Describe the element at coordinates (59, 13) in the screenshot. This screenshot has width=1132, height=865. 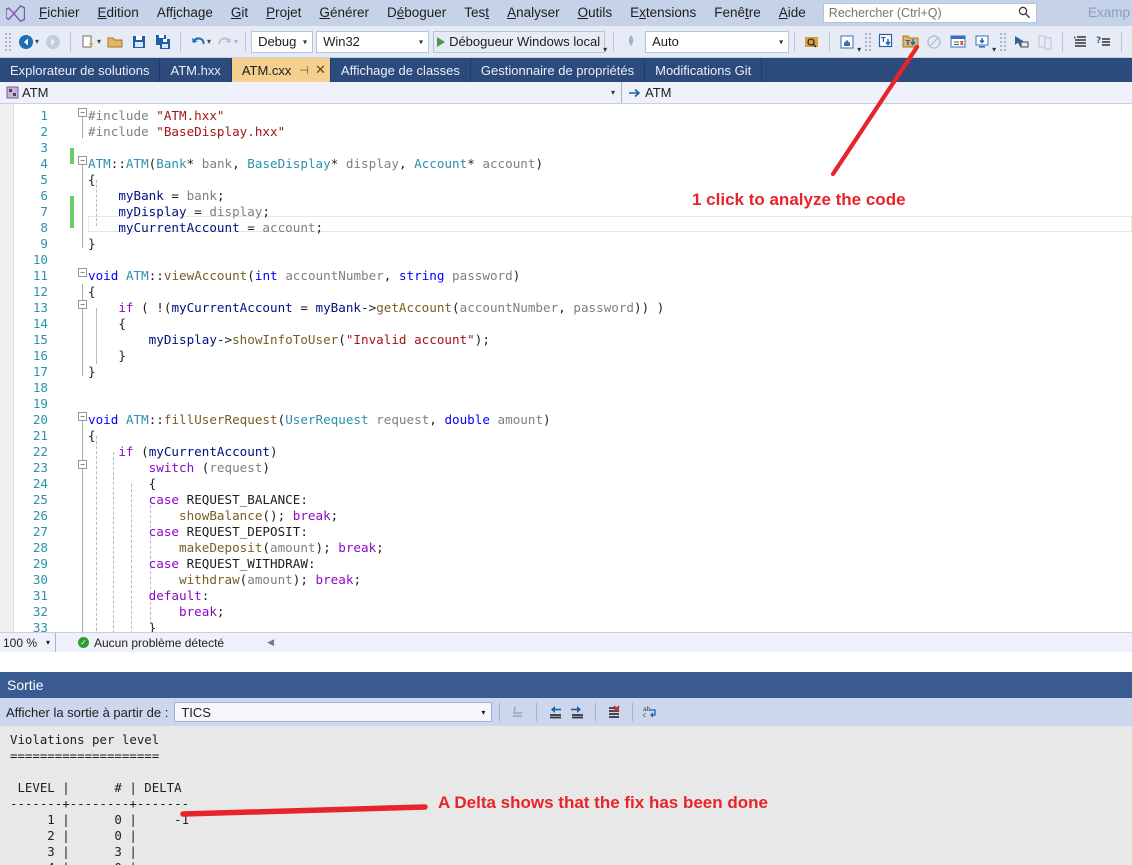
I see `menu-item-fichier: Fichier` at that location.